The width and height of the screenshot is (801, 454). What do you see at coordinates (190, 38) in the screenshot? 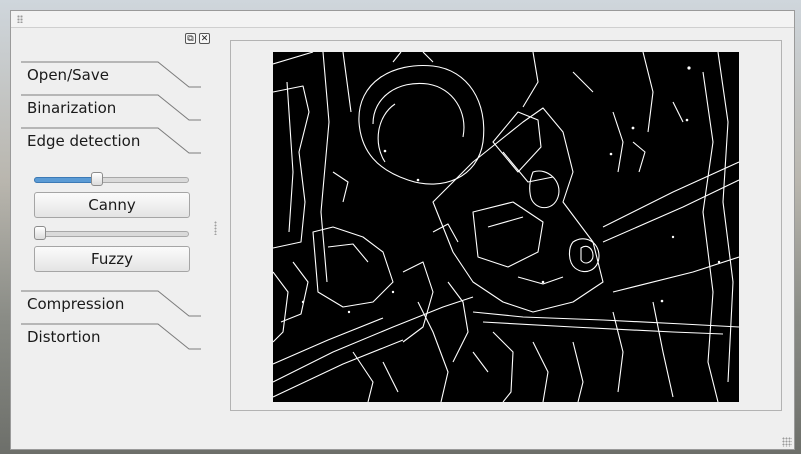
I see `float-icon: ⧉` at bounding box center [190, 38].